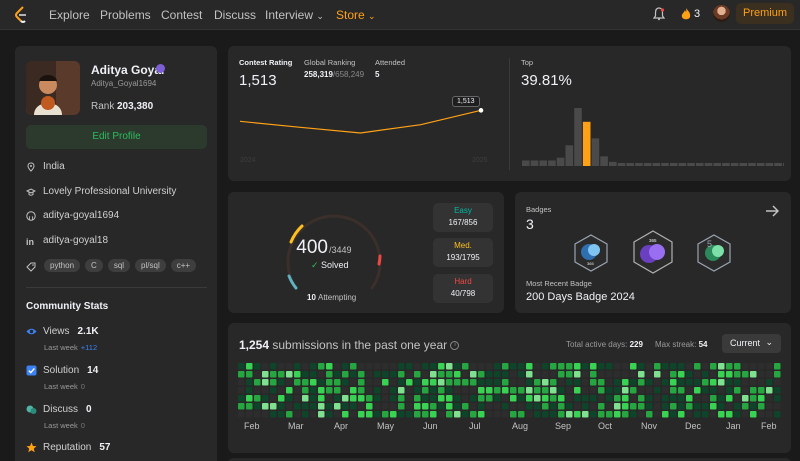 This screenshot has height=461, width=800. I want to click on github-row: aditya-goyal1694, so click(72, 215).